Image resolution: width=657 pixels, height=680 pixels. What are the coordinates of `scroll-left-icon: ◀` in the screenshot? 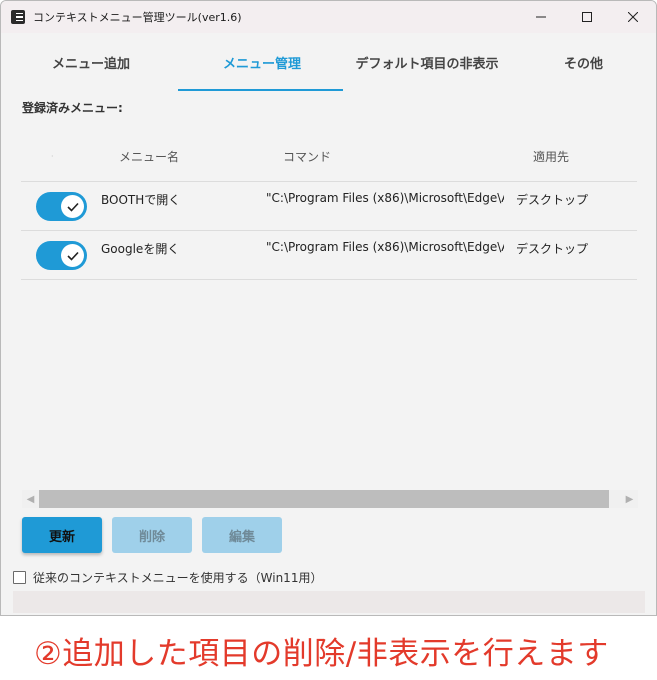 It's located at (30, 499).